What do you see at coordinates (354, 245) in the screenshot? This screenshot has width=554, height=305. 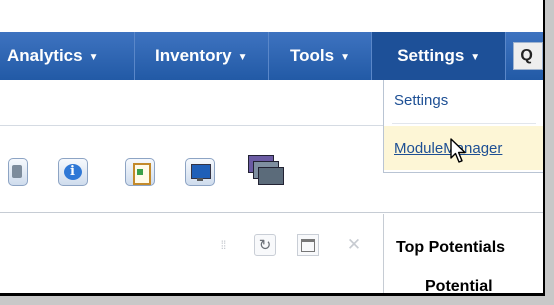 I see `close-icon: ✕` at bounding box center [354, 245].